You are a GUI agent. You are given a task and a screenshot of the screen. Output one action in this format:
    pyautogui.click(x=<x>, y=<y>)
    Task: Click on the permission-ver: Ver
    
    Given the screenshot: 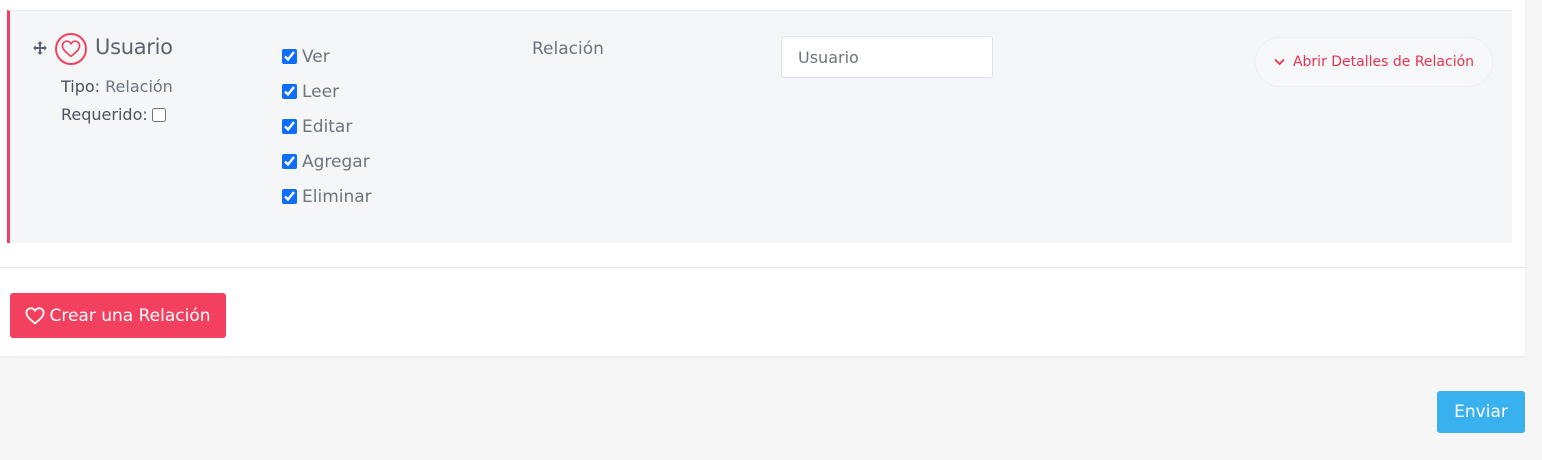 What is the action you would take?
    pyautogui.click(x=327, y=56)
    